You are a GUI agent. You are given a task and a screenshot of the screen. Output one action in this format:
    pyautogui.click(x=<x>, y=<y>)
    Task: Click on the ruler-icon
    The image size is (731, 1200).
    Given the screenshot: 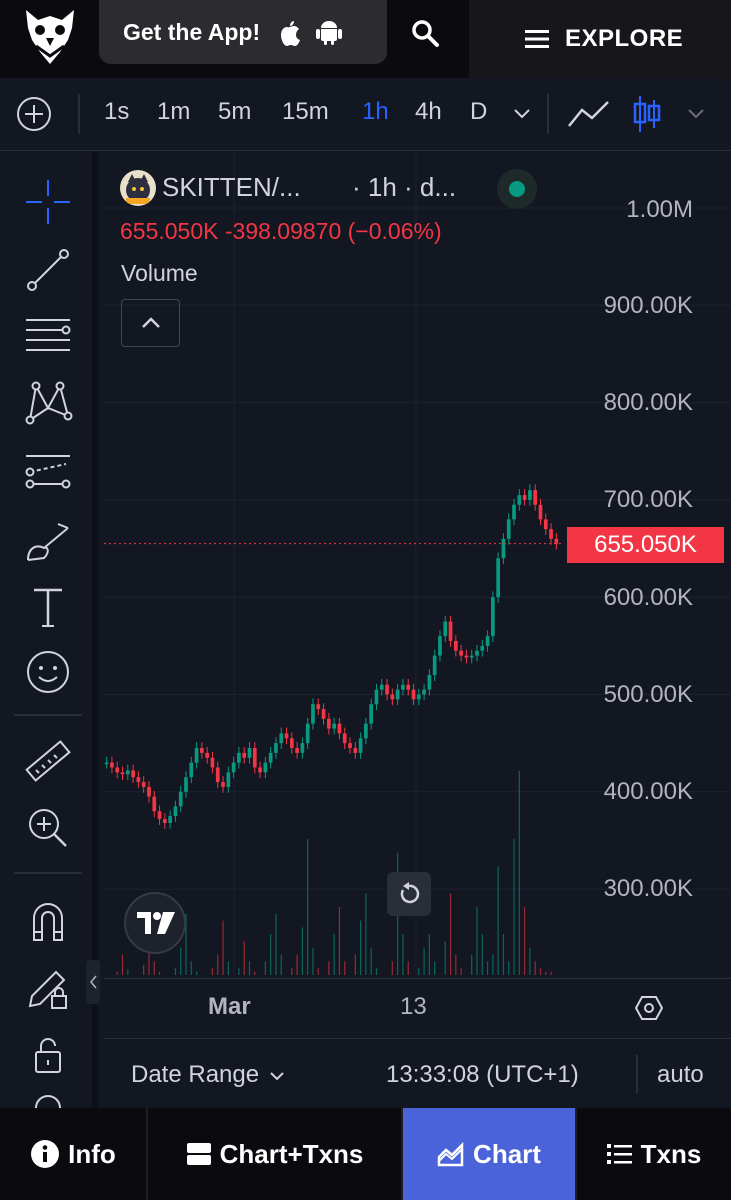 What is the action you would take?
    pyautogui.click(x=48, y=762)
    